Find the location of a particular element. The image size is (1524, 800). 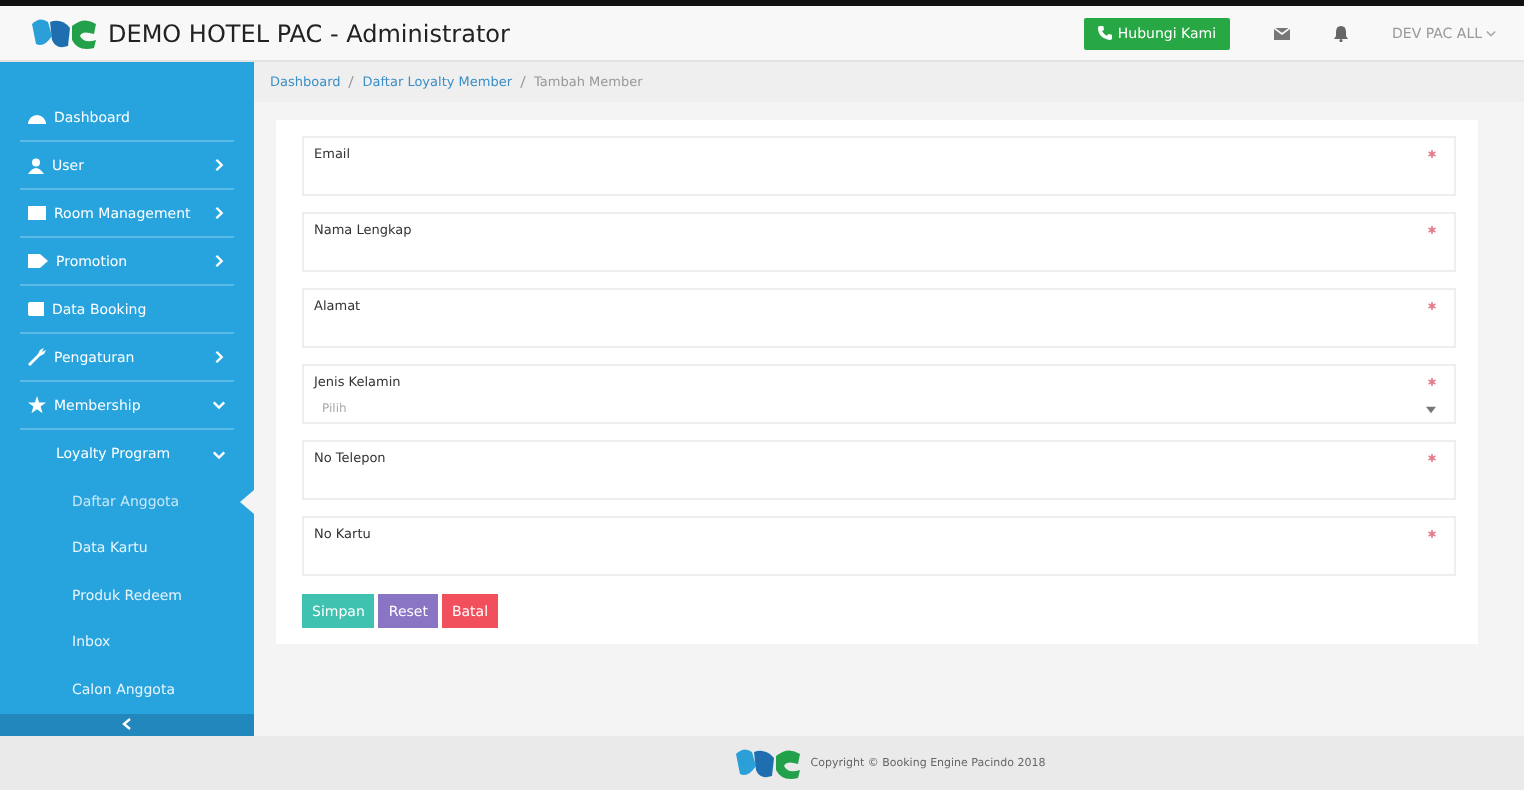

mail-icon is located at coordinates (1282, 33).